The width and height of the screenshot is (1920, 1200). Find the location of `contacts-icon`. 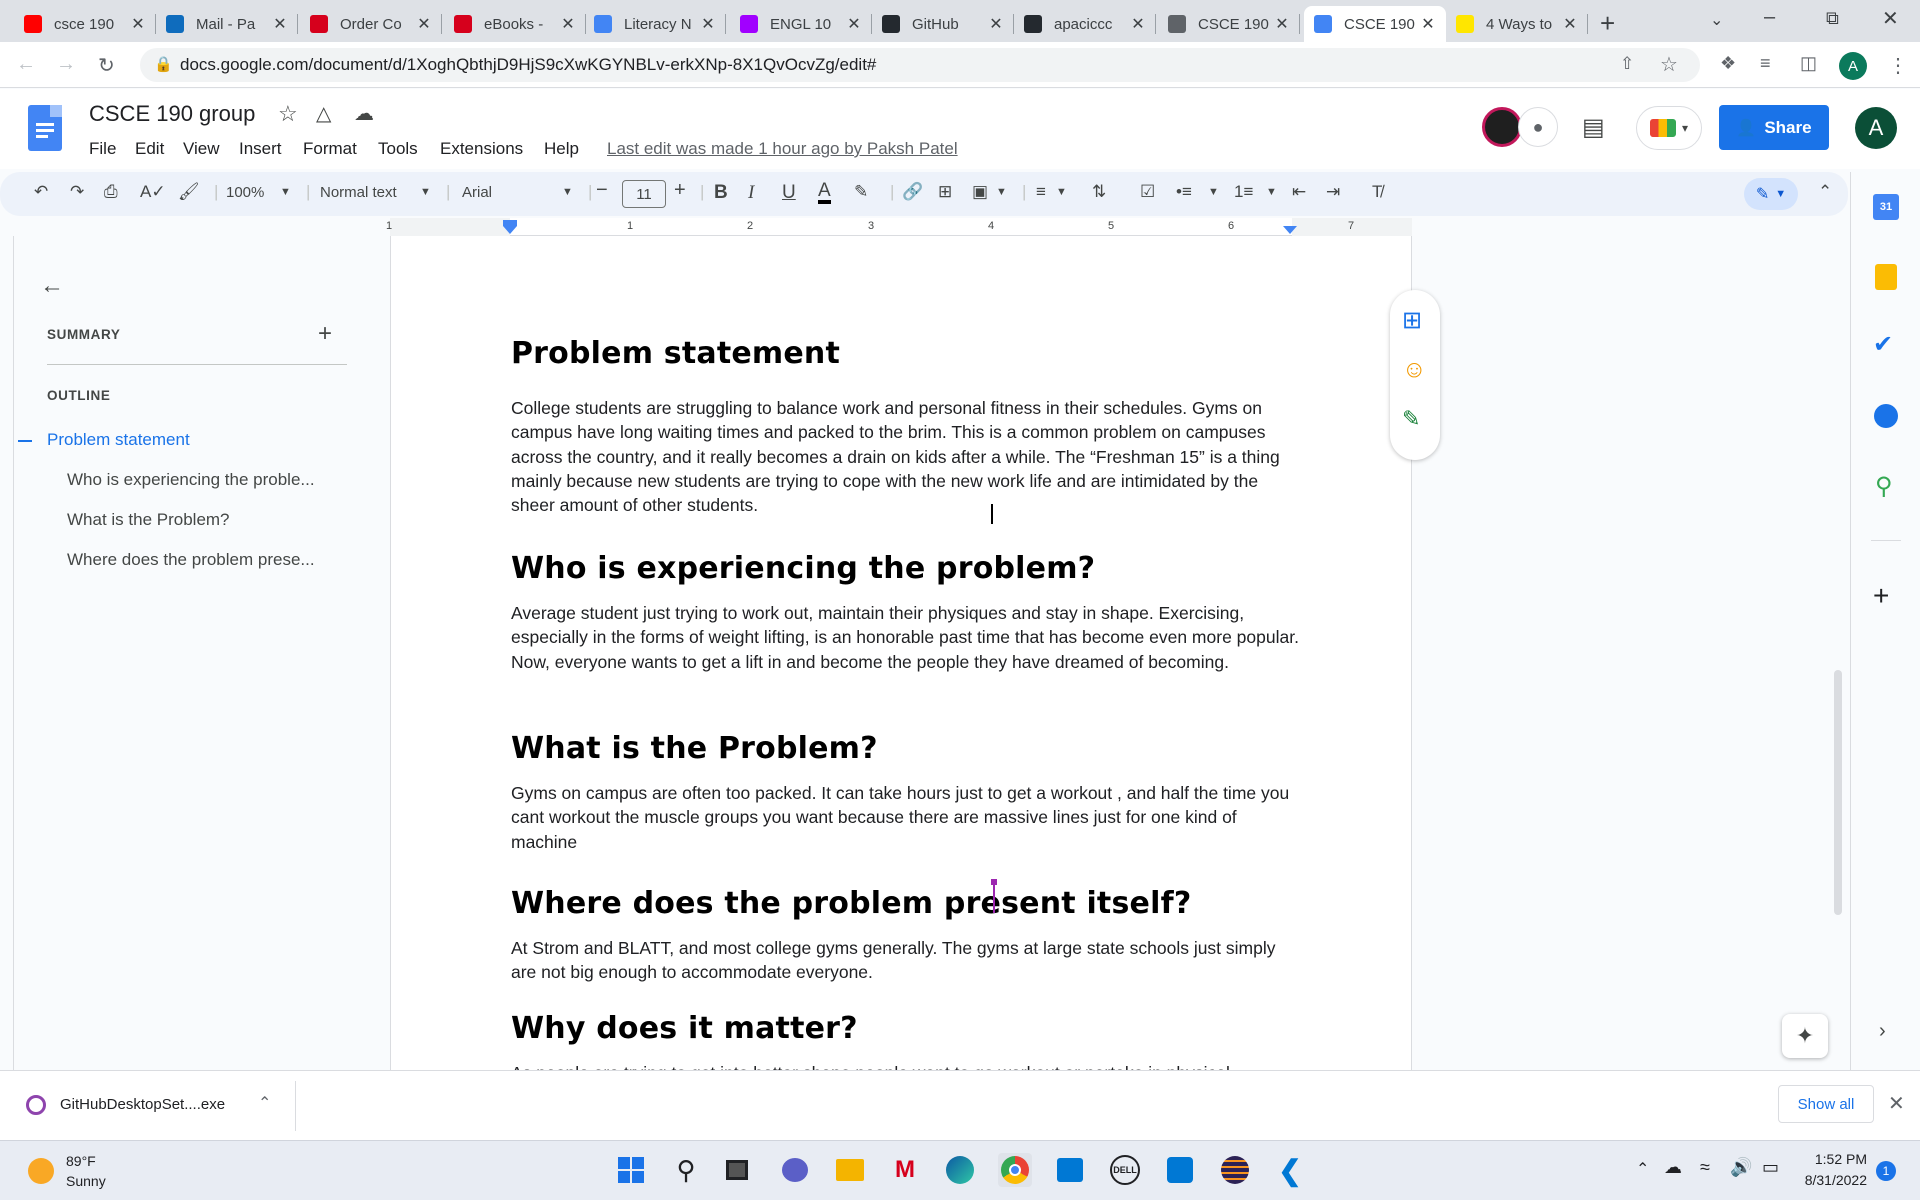

contacts-icon is located at coordinates (1886, 416).